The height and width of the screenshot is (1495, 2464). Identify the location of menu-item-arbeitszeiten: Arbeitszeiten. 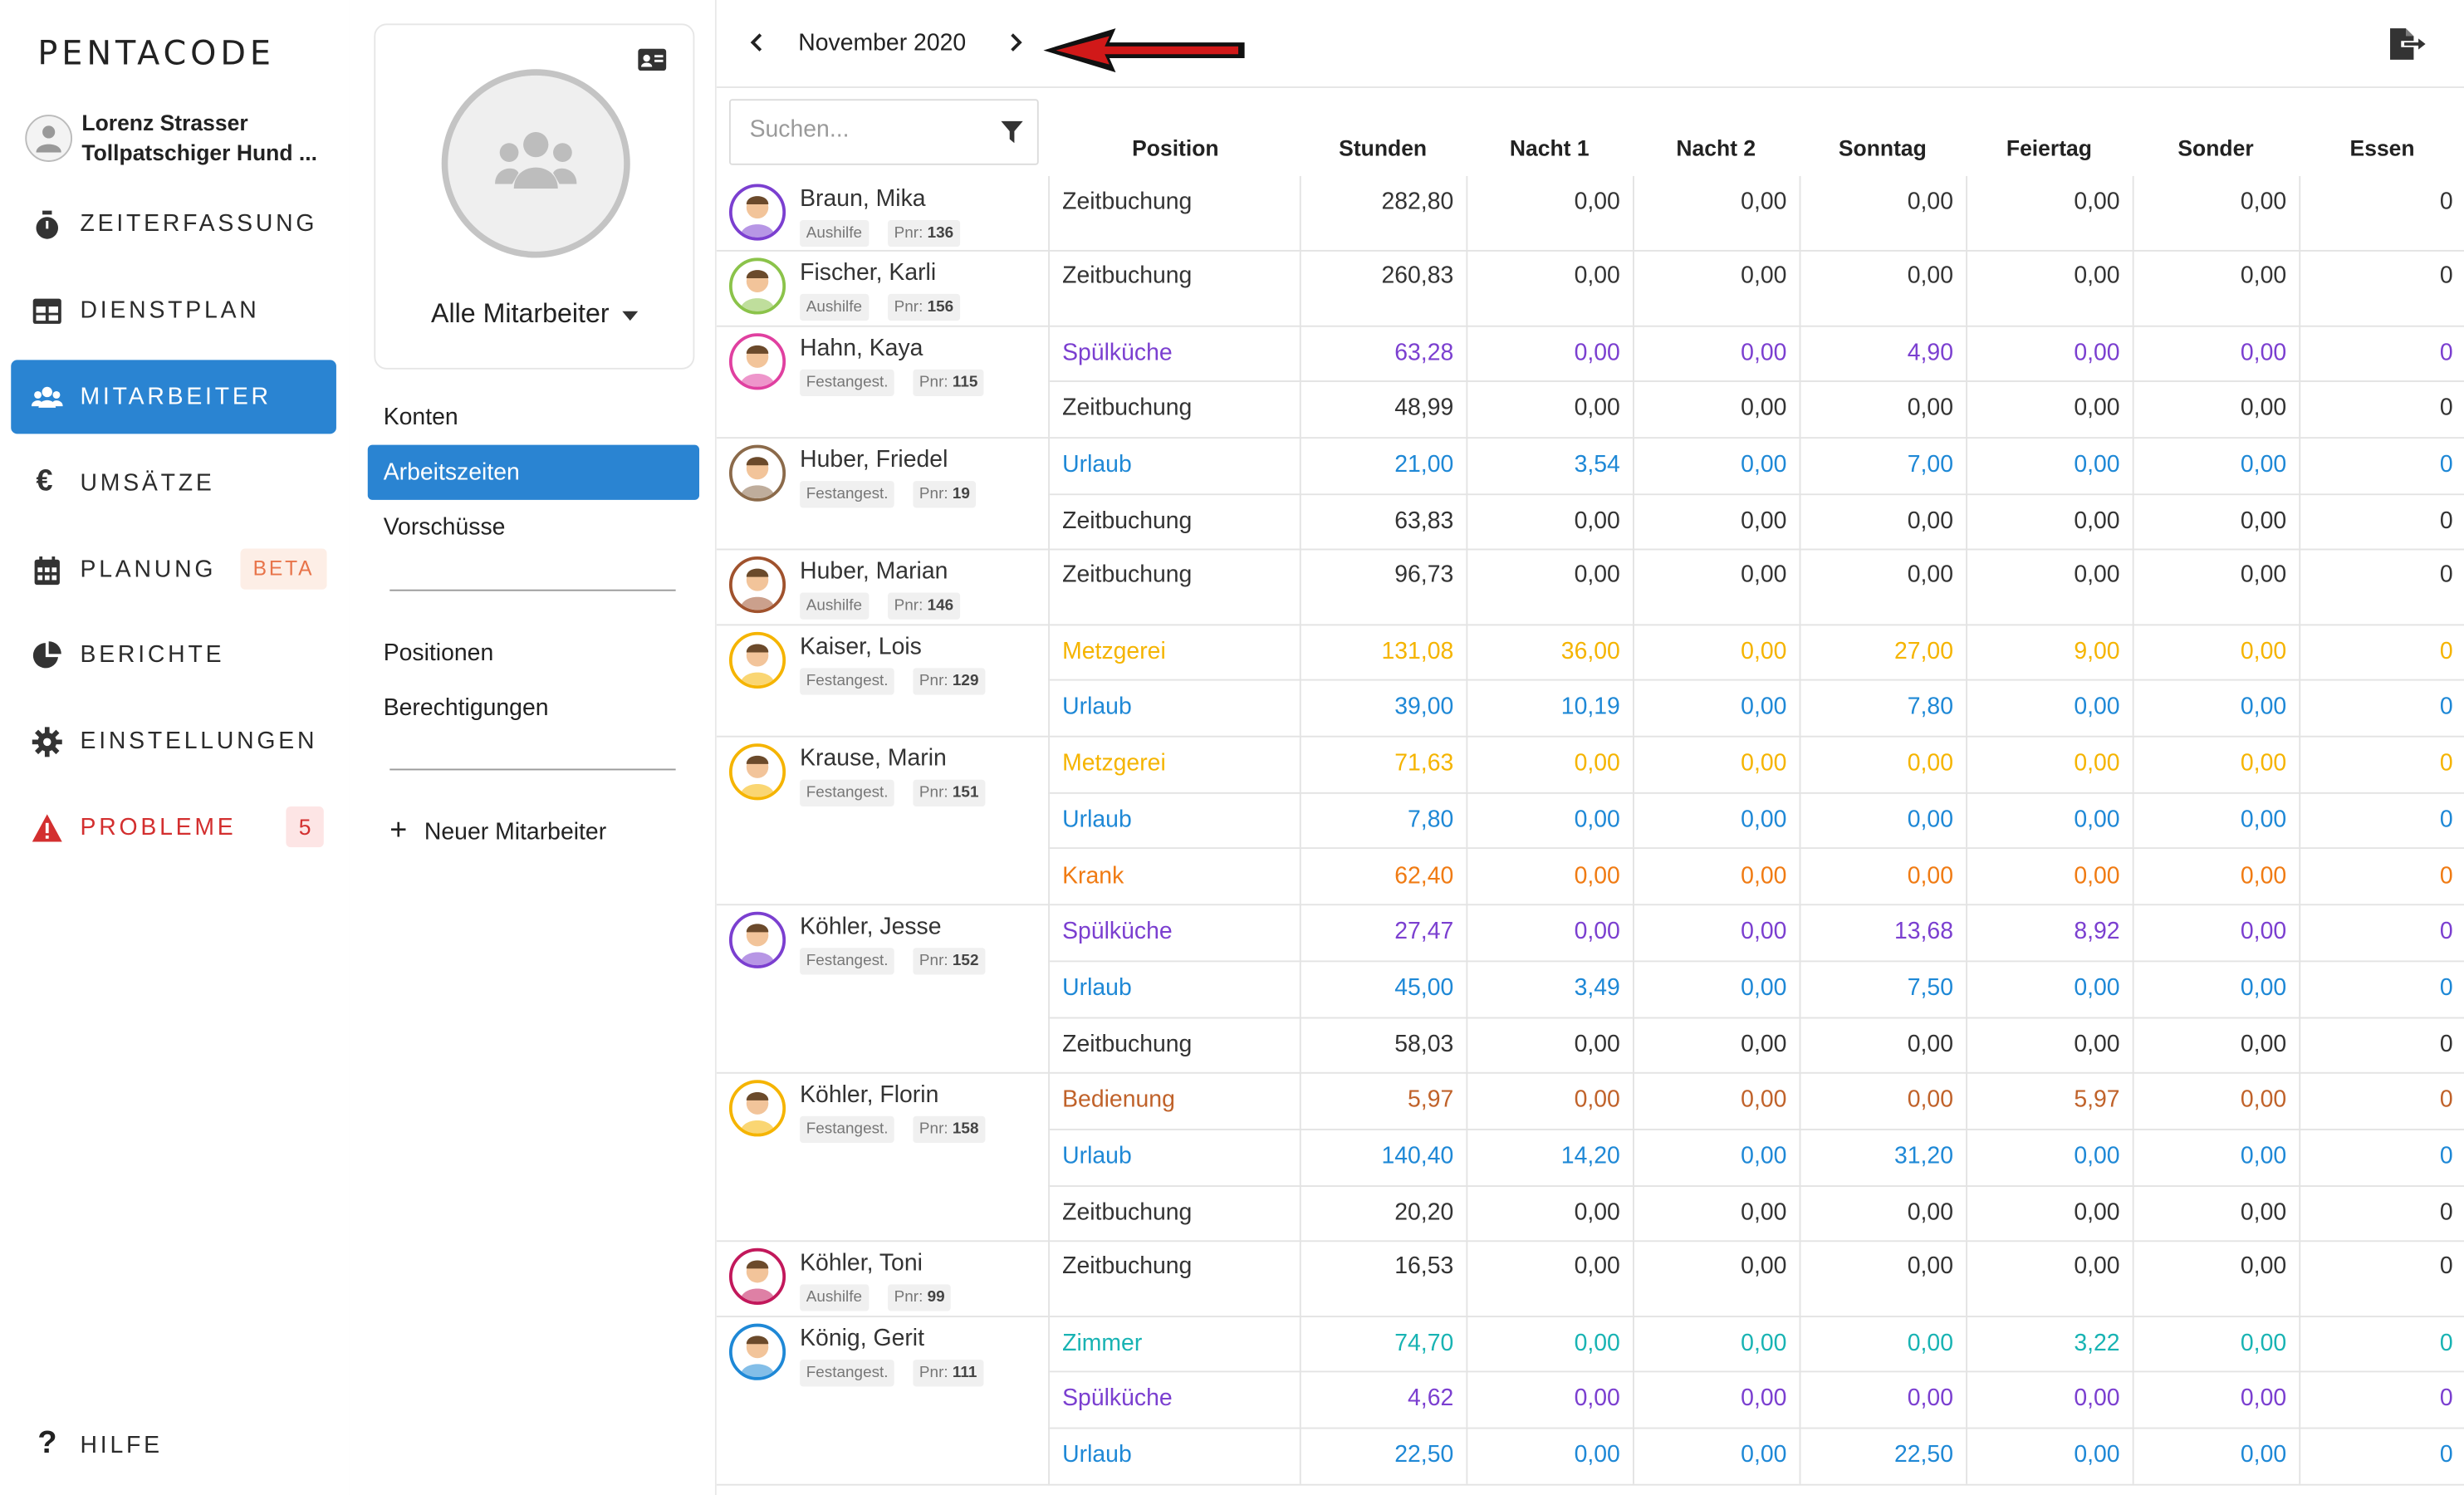
(534, 472).